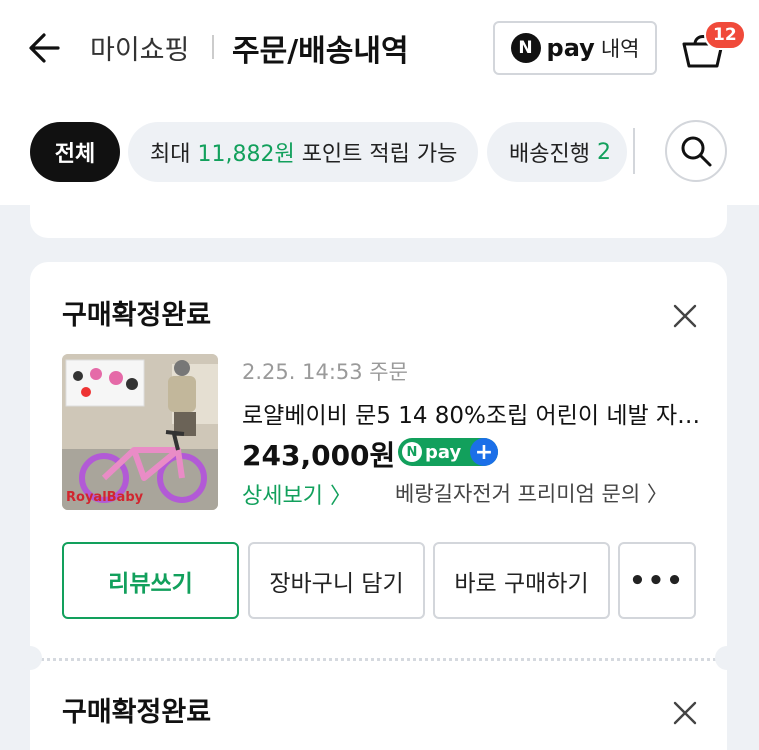  What do you see at coordinates (137, 315) in the screenshot?
I see `order-status: 구매확정완료` at bounding box center [137, 315].